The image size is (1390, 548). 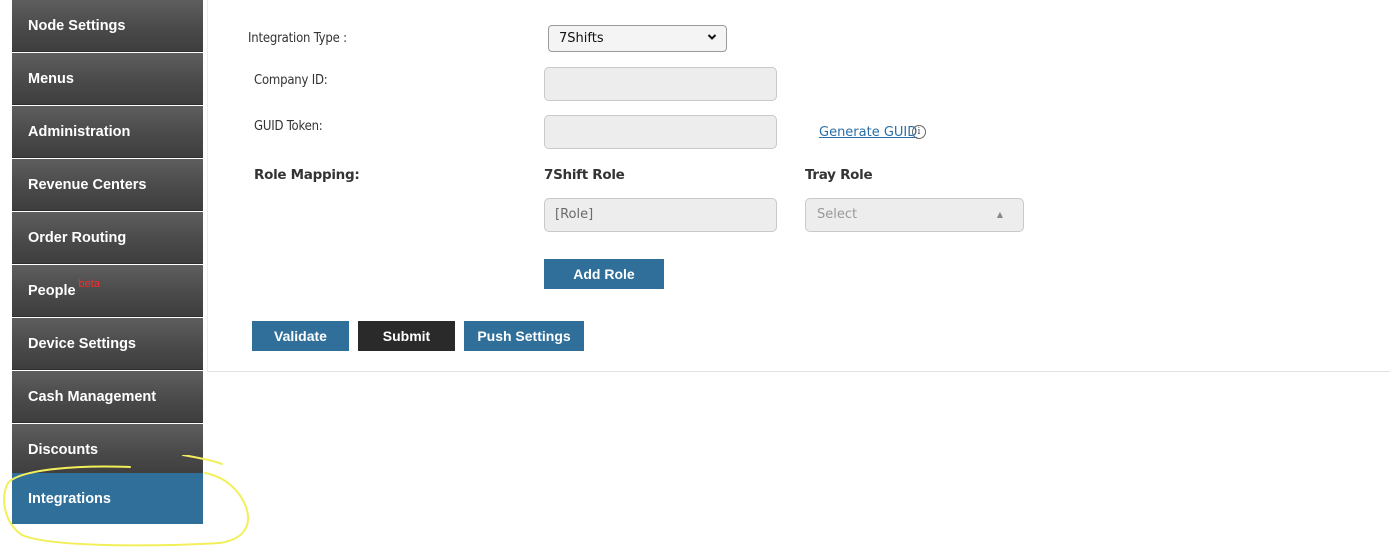 What do you see at coordinates (914, 215) in the screenshot?
I see `tray-role-select: Select ▲` at bounding box center [914, 215].